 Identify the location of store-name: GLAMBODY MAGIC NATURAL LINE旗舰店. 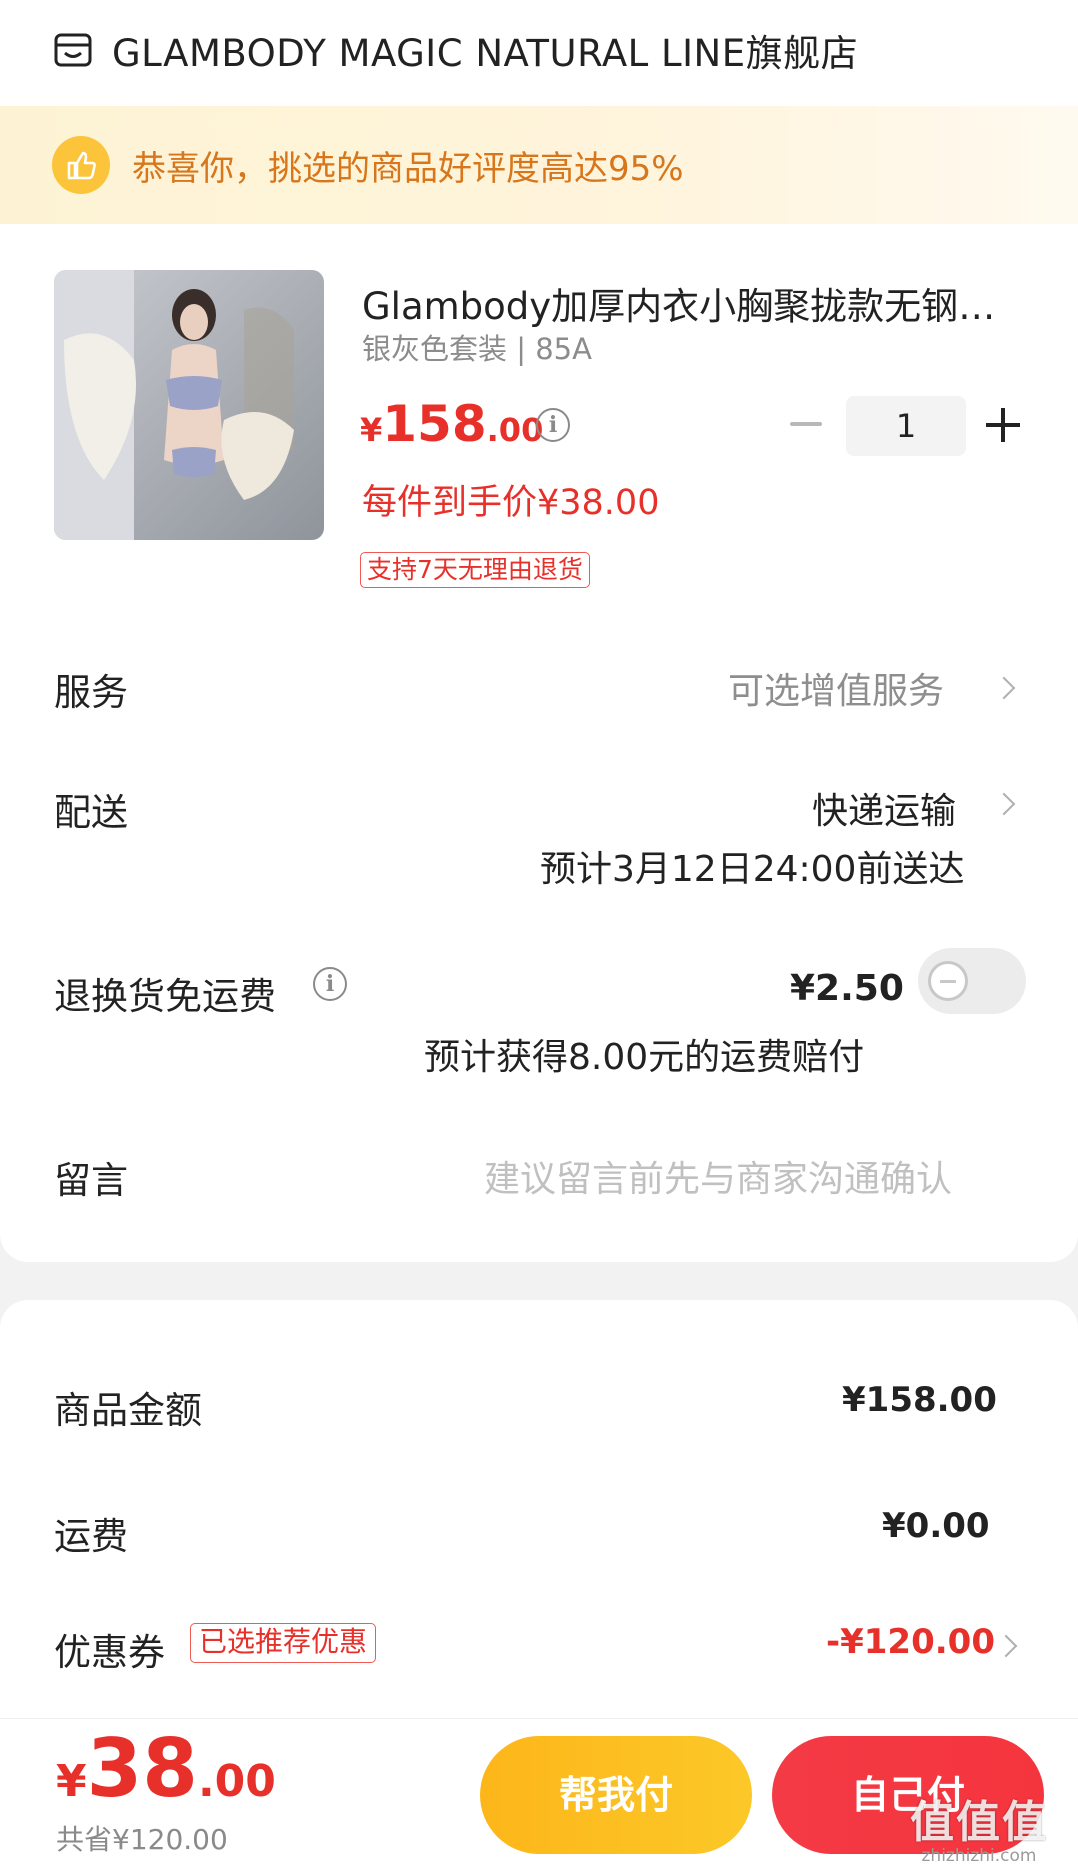
(485, 53).